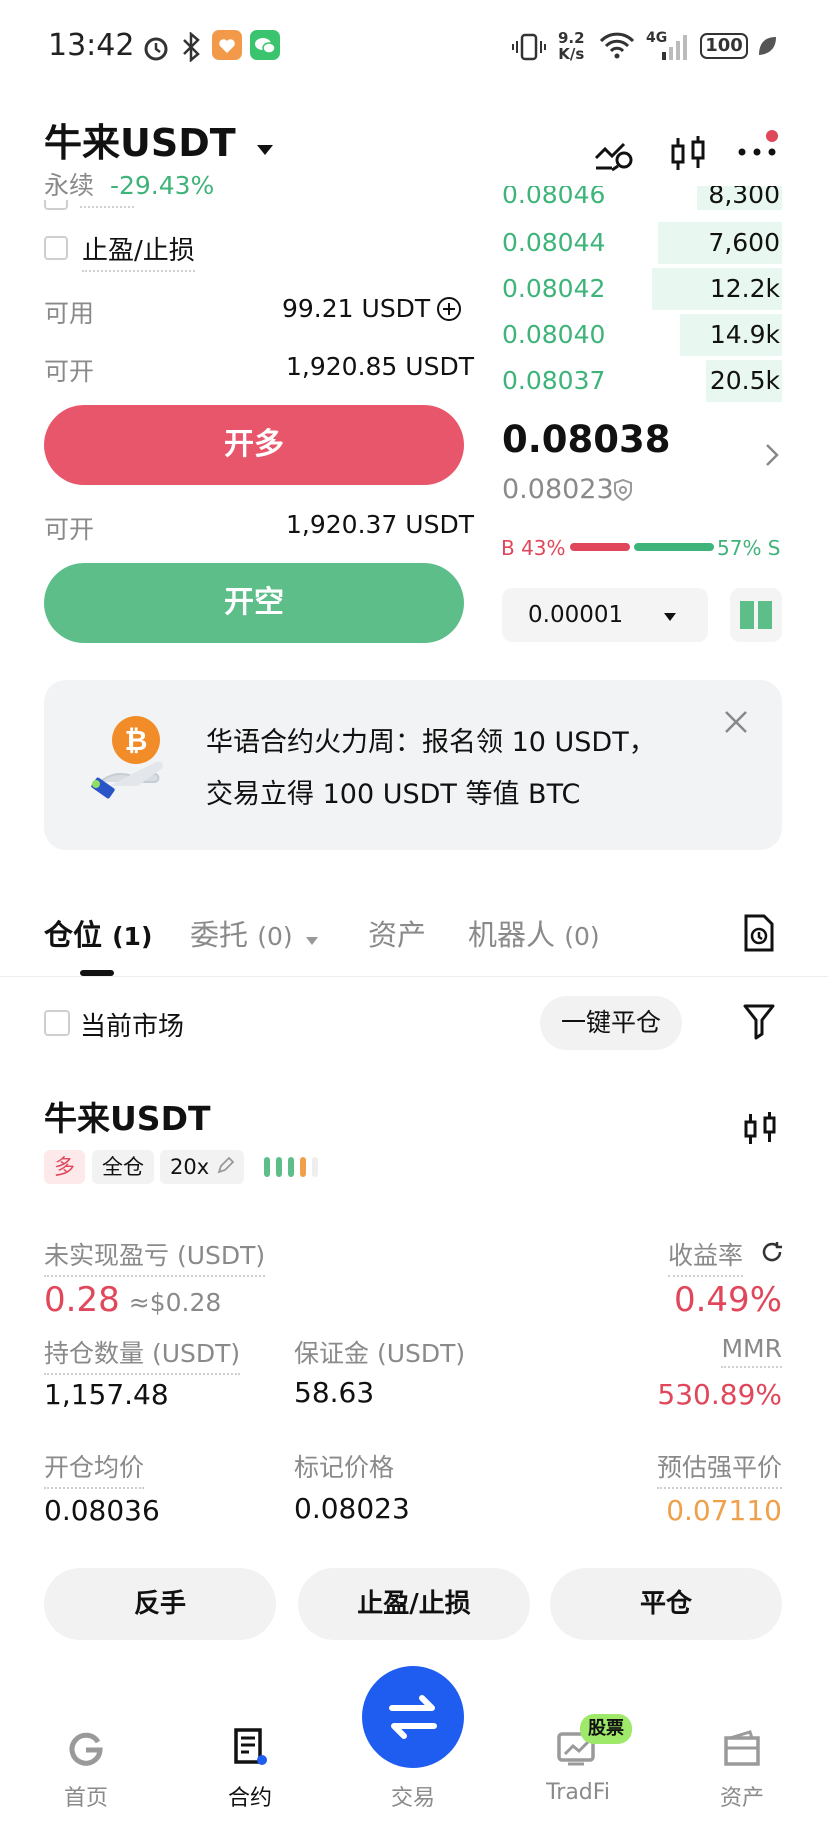 This screenshot has width=828, height=1827. What do you see at coordinates (414, 40) in the screenshot?
I see `status-bar: 13:42 9.2 K/s 4G 100` at bounding box center [414, 40].